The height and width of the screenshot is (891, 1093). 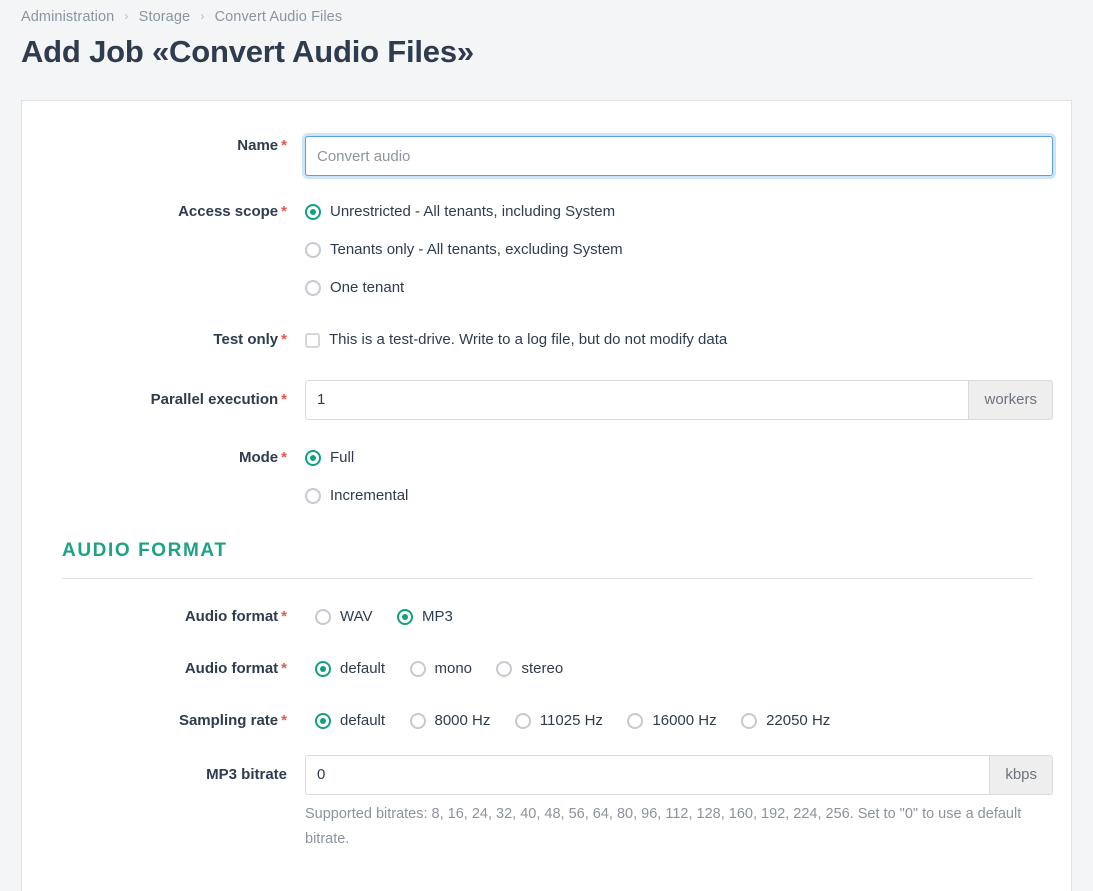 I want to click on mp3-bitrate-input, so click(x=647, y=774).